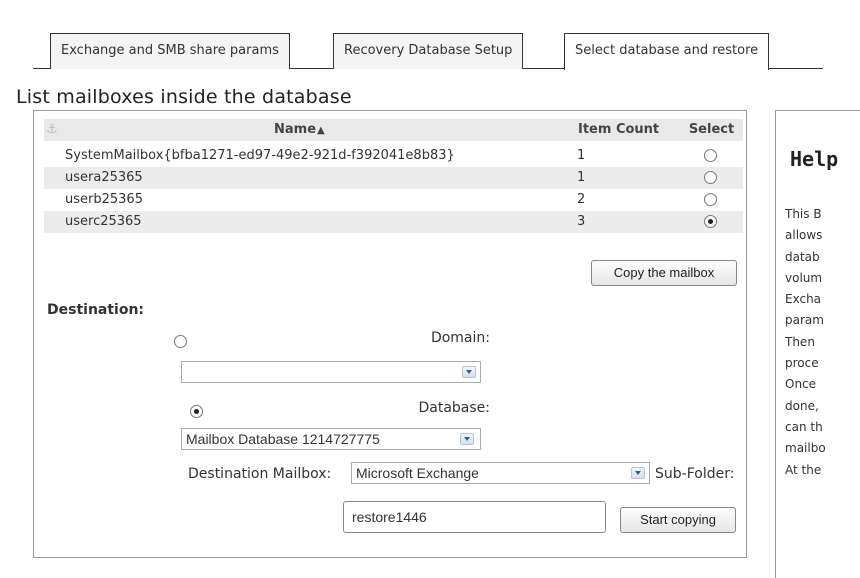 This screenshot has height=578, width=860. What do you see at coordinates (170, 51) in the screenshot?
I see `tab-exchange-smb-params: Exchange and SMB share params` at bounding box center [170, 51].